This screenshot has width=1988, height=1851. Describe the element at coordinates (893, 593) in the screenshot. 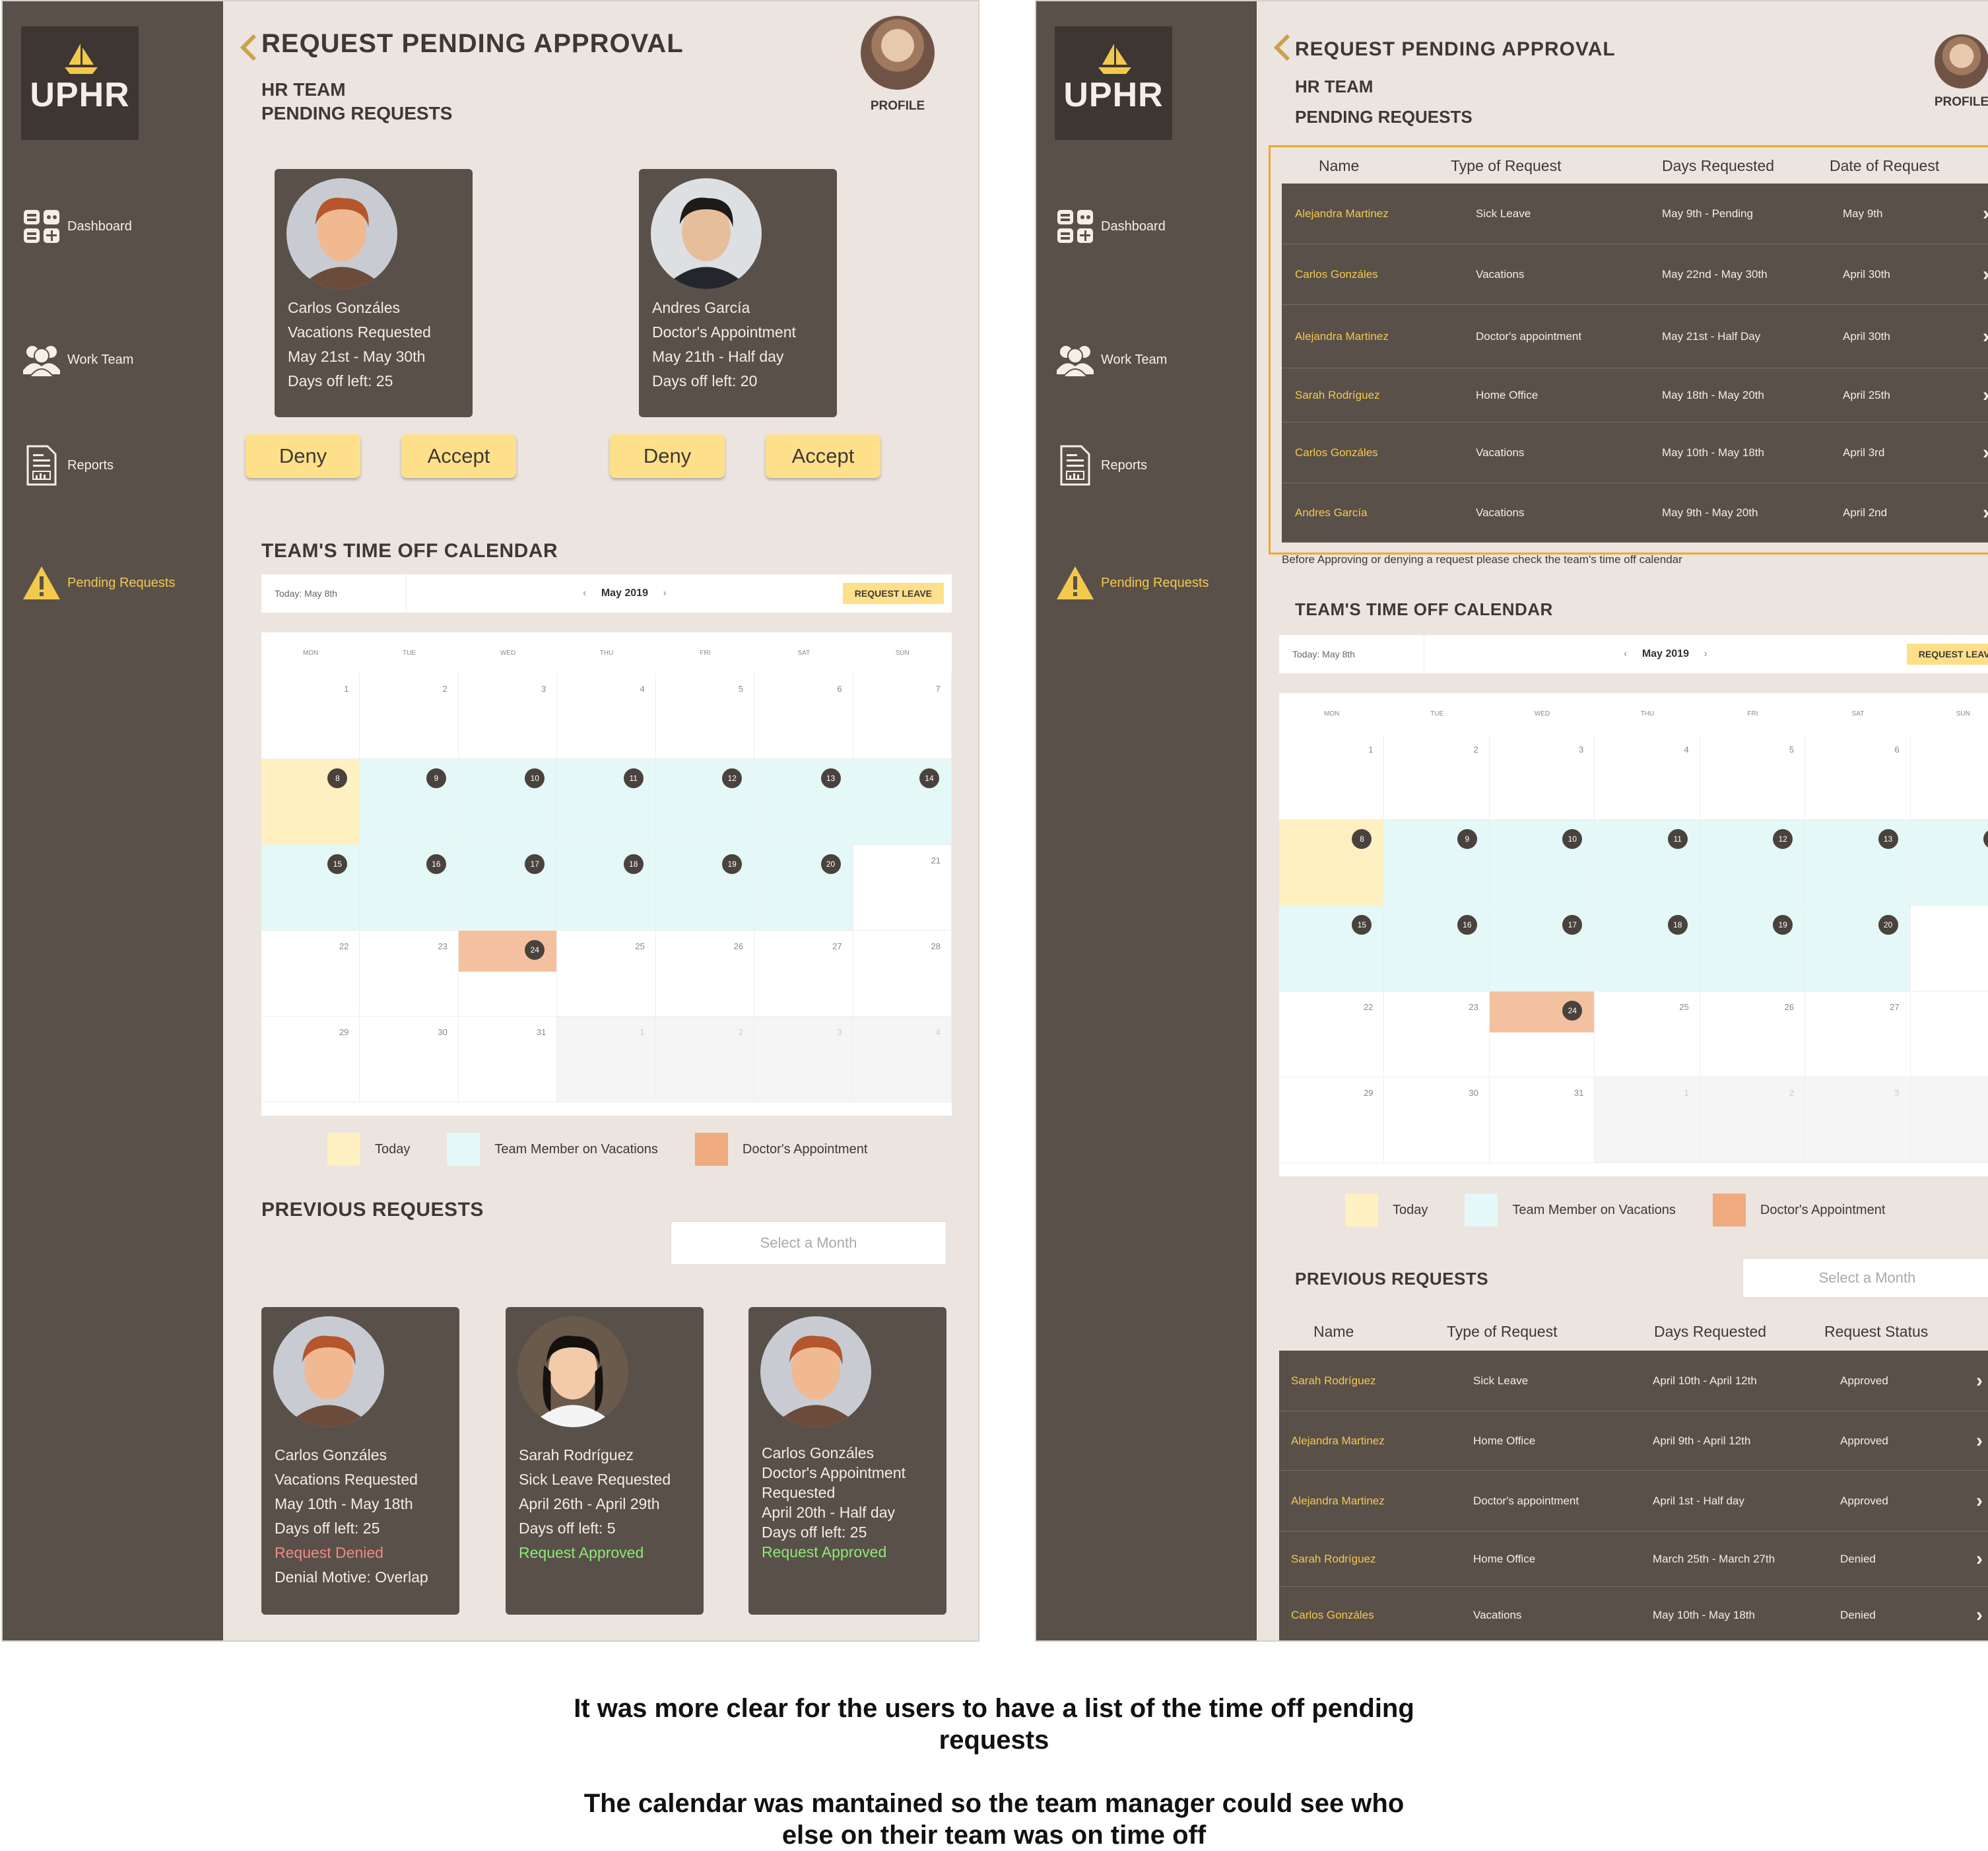

I see `request-leave-button: REQUEST LEAVE` at that location.